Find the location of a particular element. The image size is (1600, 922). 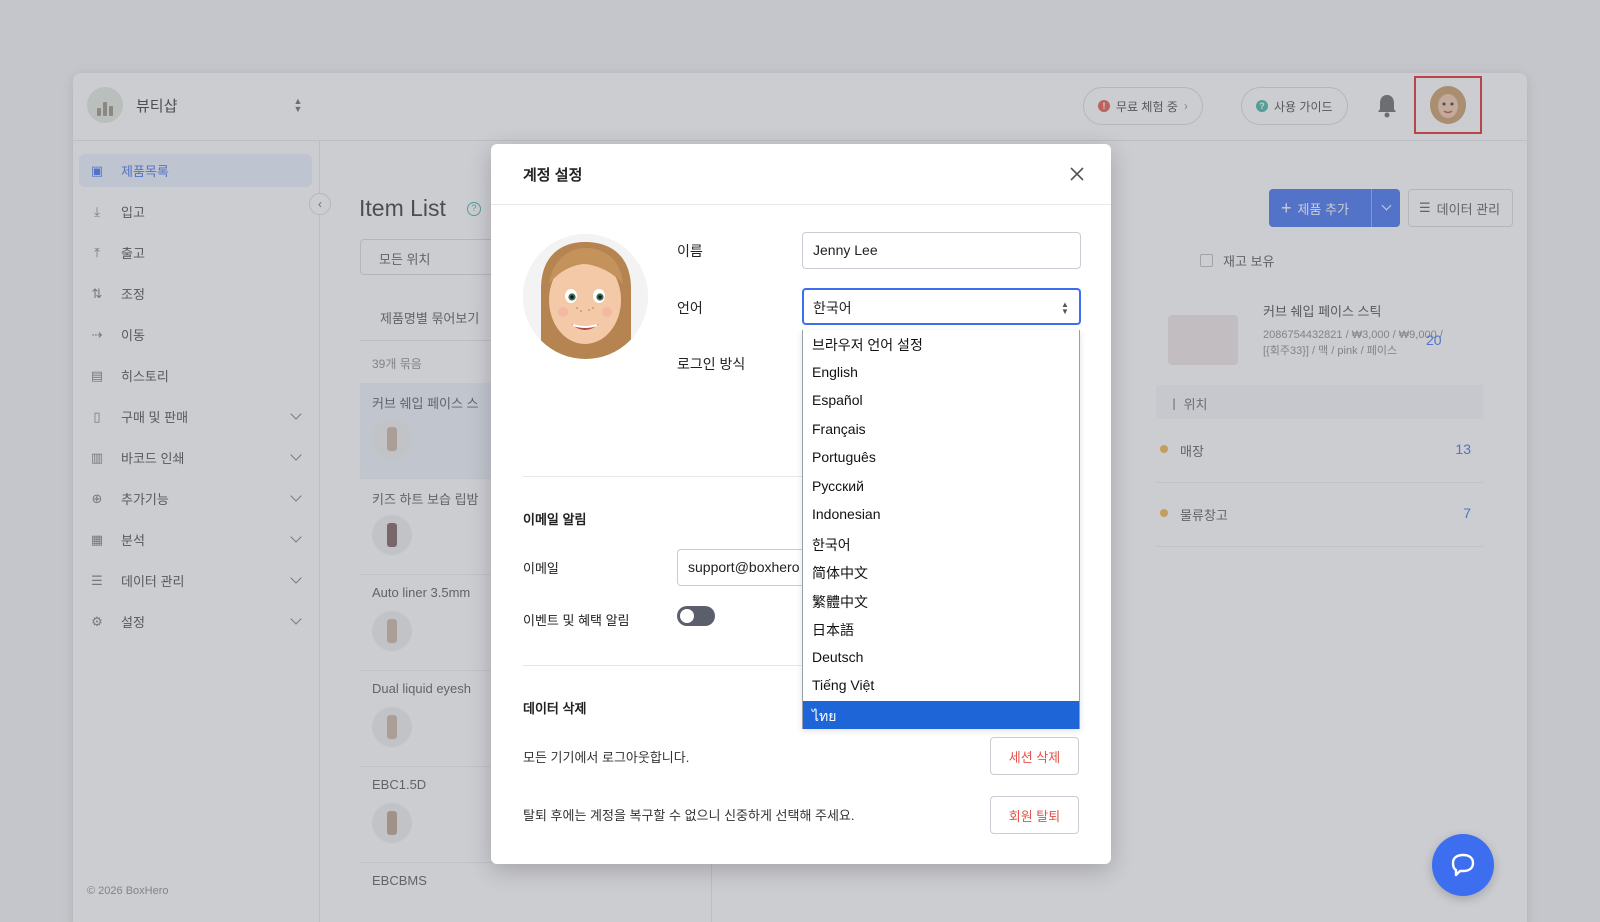

language-label: 언어 is located at coordinates (690, 308).